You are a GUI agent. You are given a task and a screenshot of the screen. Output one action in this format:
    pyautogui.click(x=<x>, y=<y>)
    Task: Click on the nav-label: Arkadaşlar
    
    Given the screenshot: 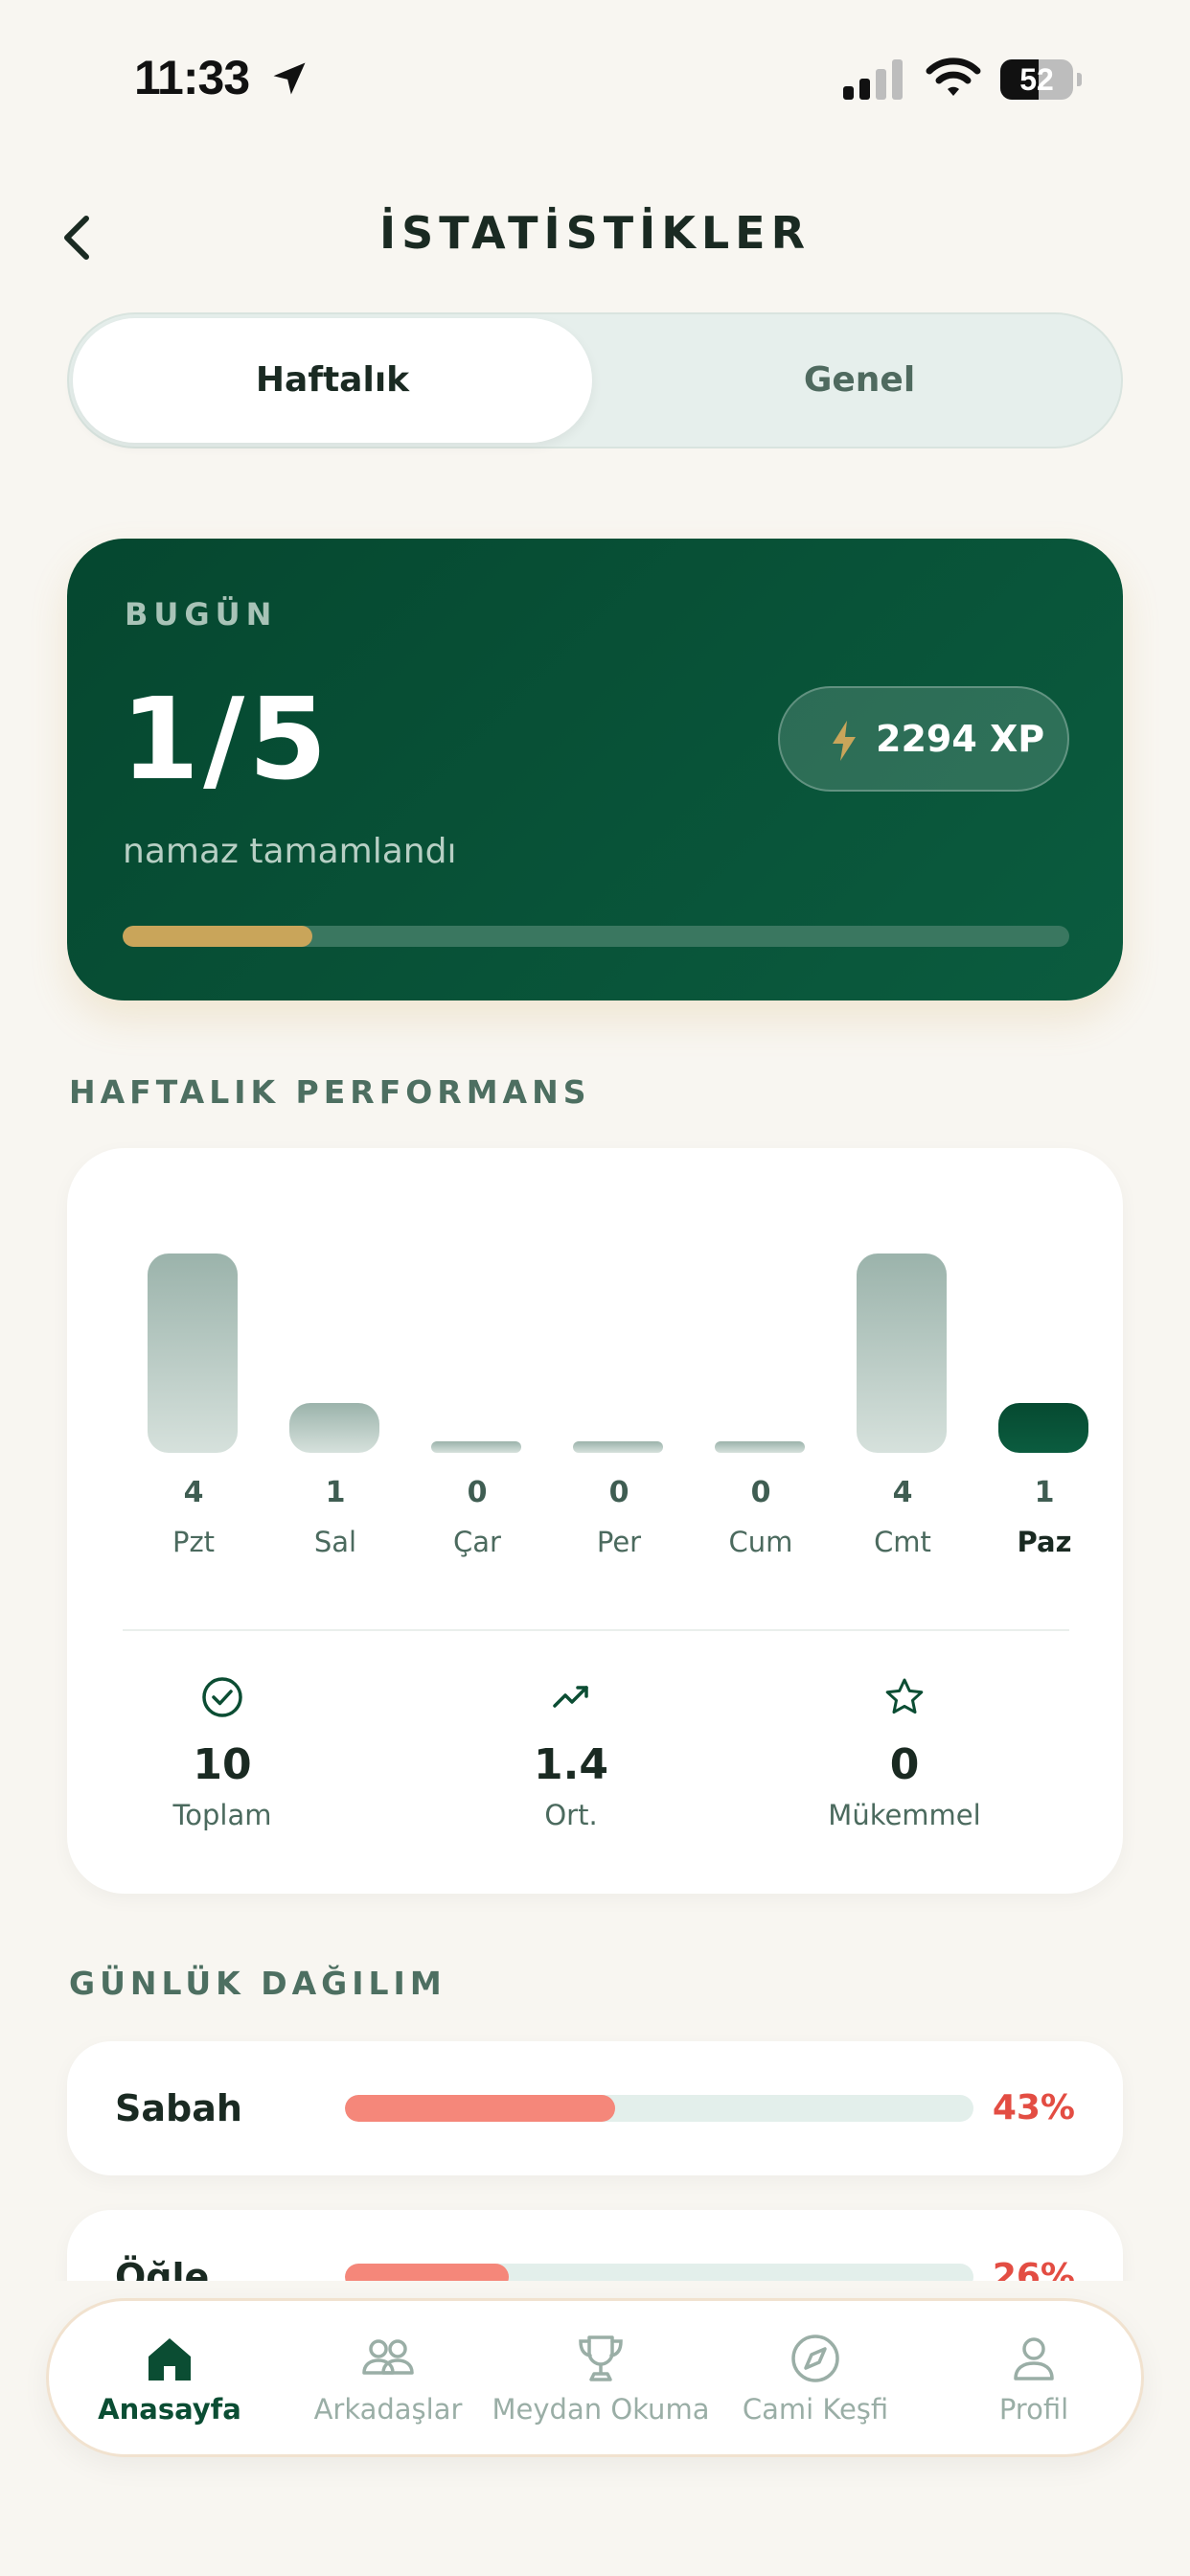 What is the action you would take?
    pyautogui.click(x=388, y=2409)
    